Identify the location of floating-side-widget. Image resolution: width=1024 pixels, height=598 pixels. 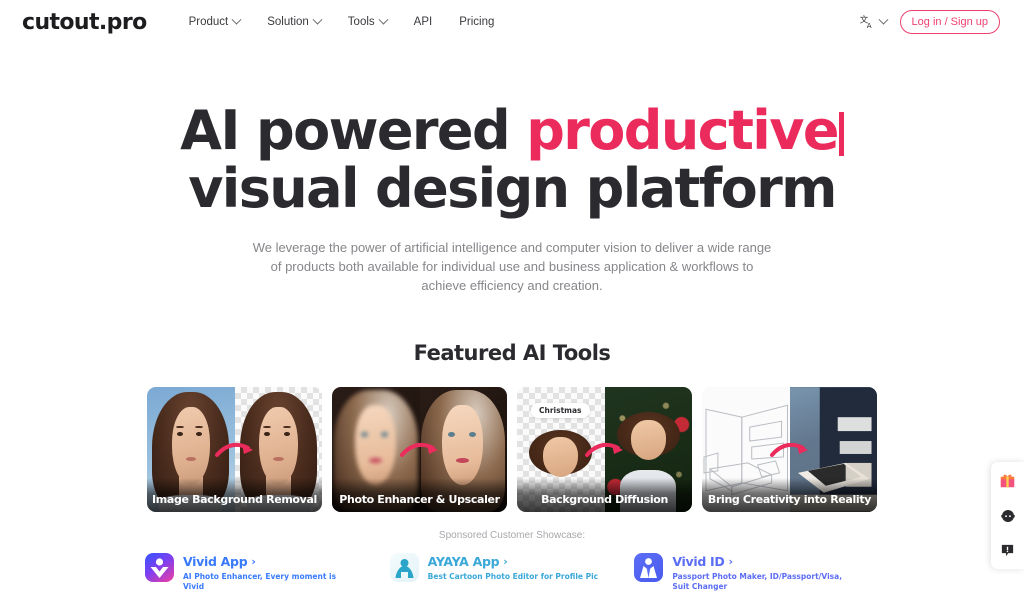
(1007, 515).